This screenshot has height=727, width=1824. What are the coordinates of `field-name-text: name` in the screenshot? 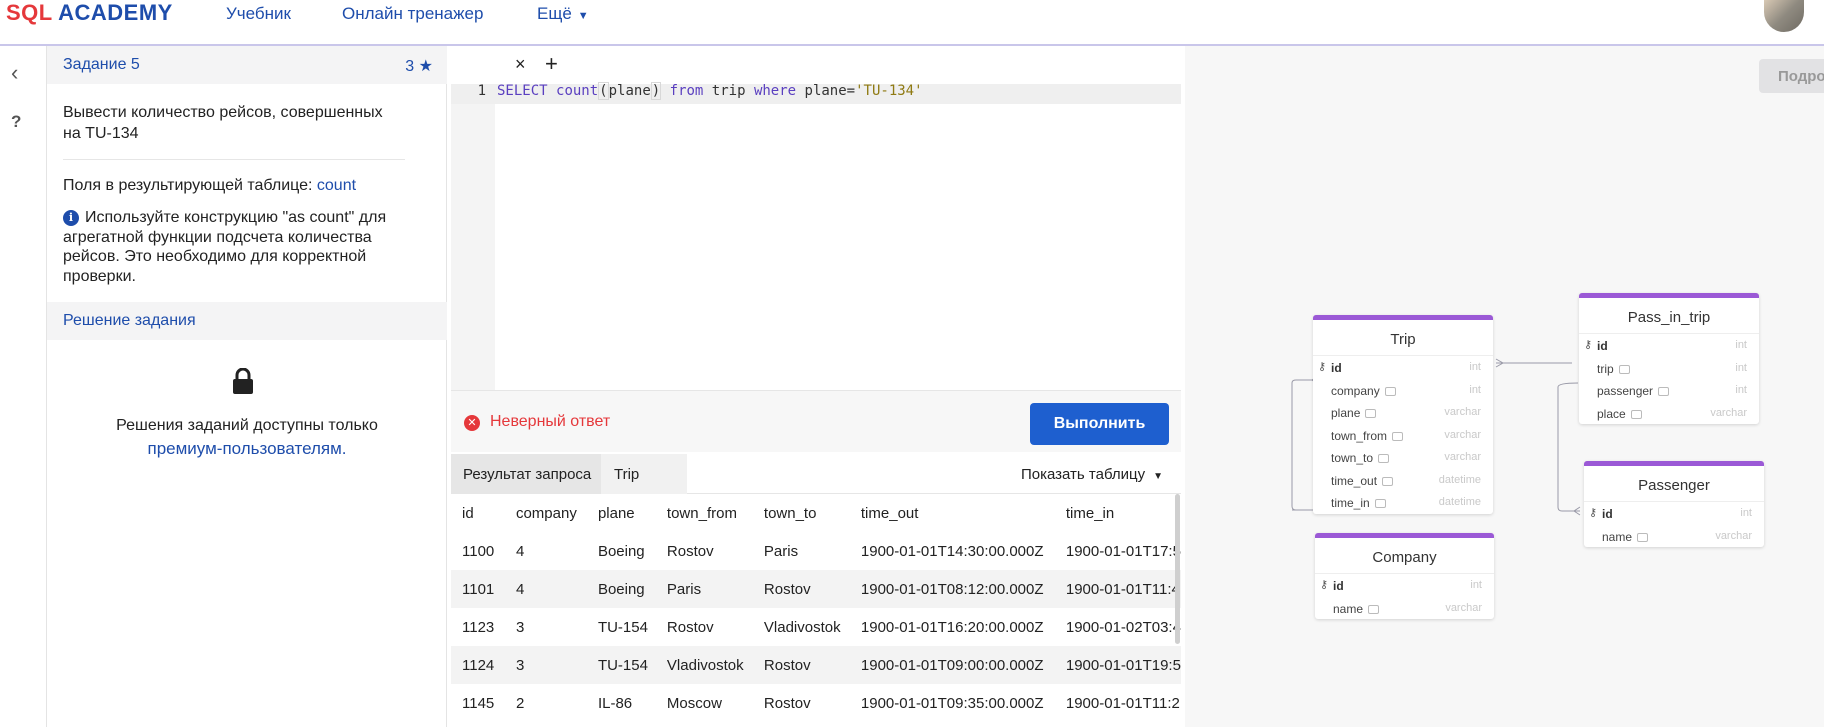 It's located at (1617, 536).